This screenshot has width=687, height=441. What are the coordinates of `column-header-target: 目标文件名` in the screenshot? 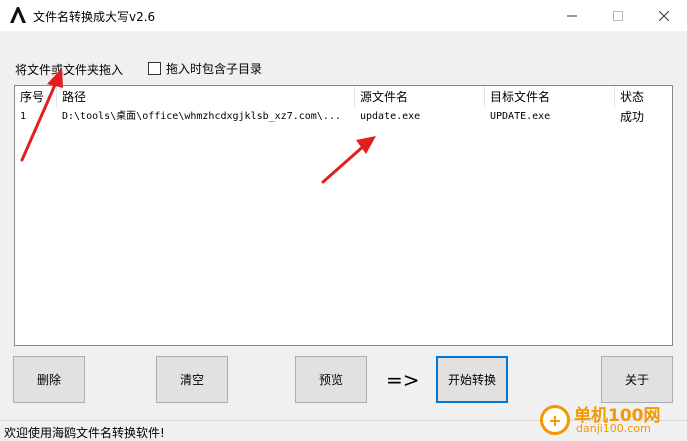 It's located at (550, 97).